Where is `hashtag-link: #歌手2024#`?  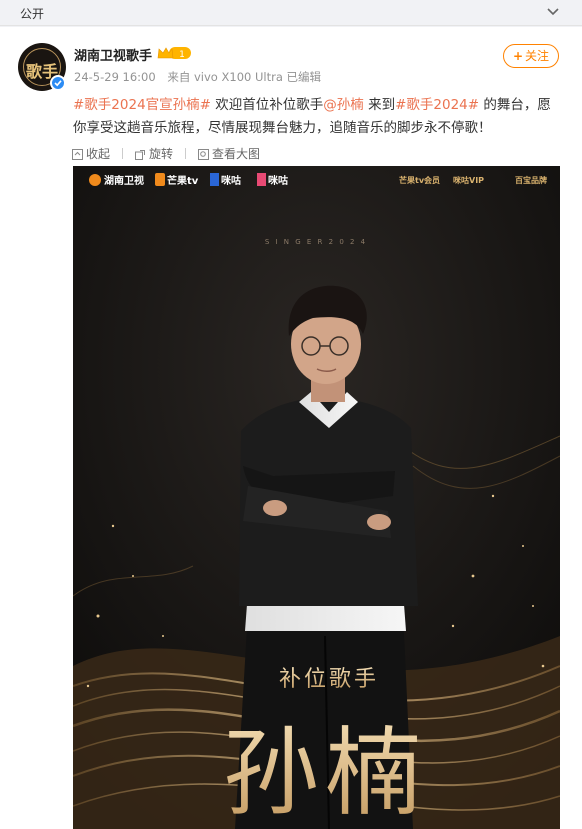 hashtag-link: #歌手2024# is located at coordinates (437, 105).